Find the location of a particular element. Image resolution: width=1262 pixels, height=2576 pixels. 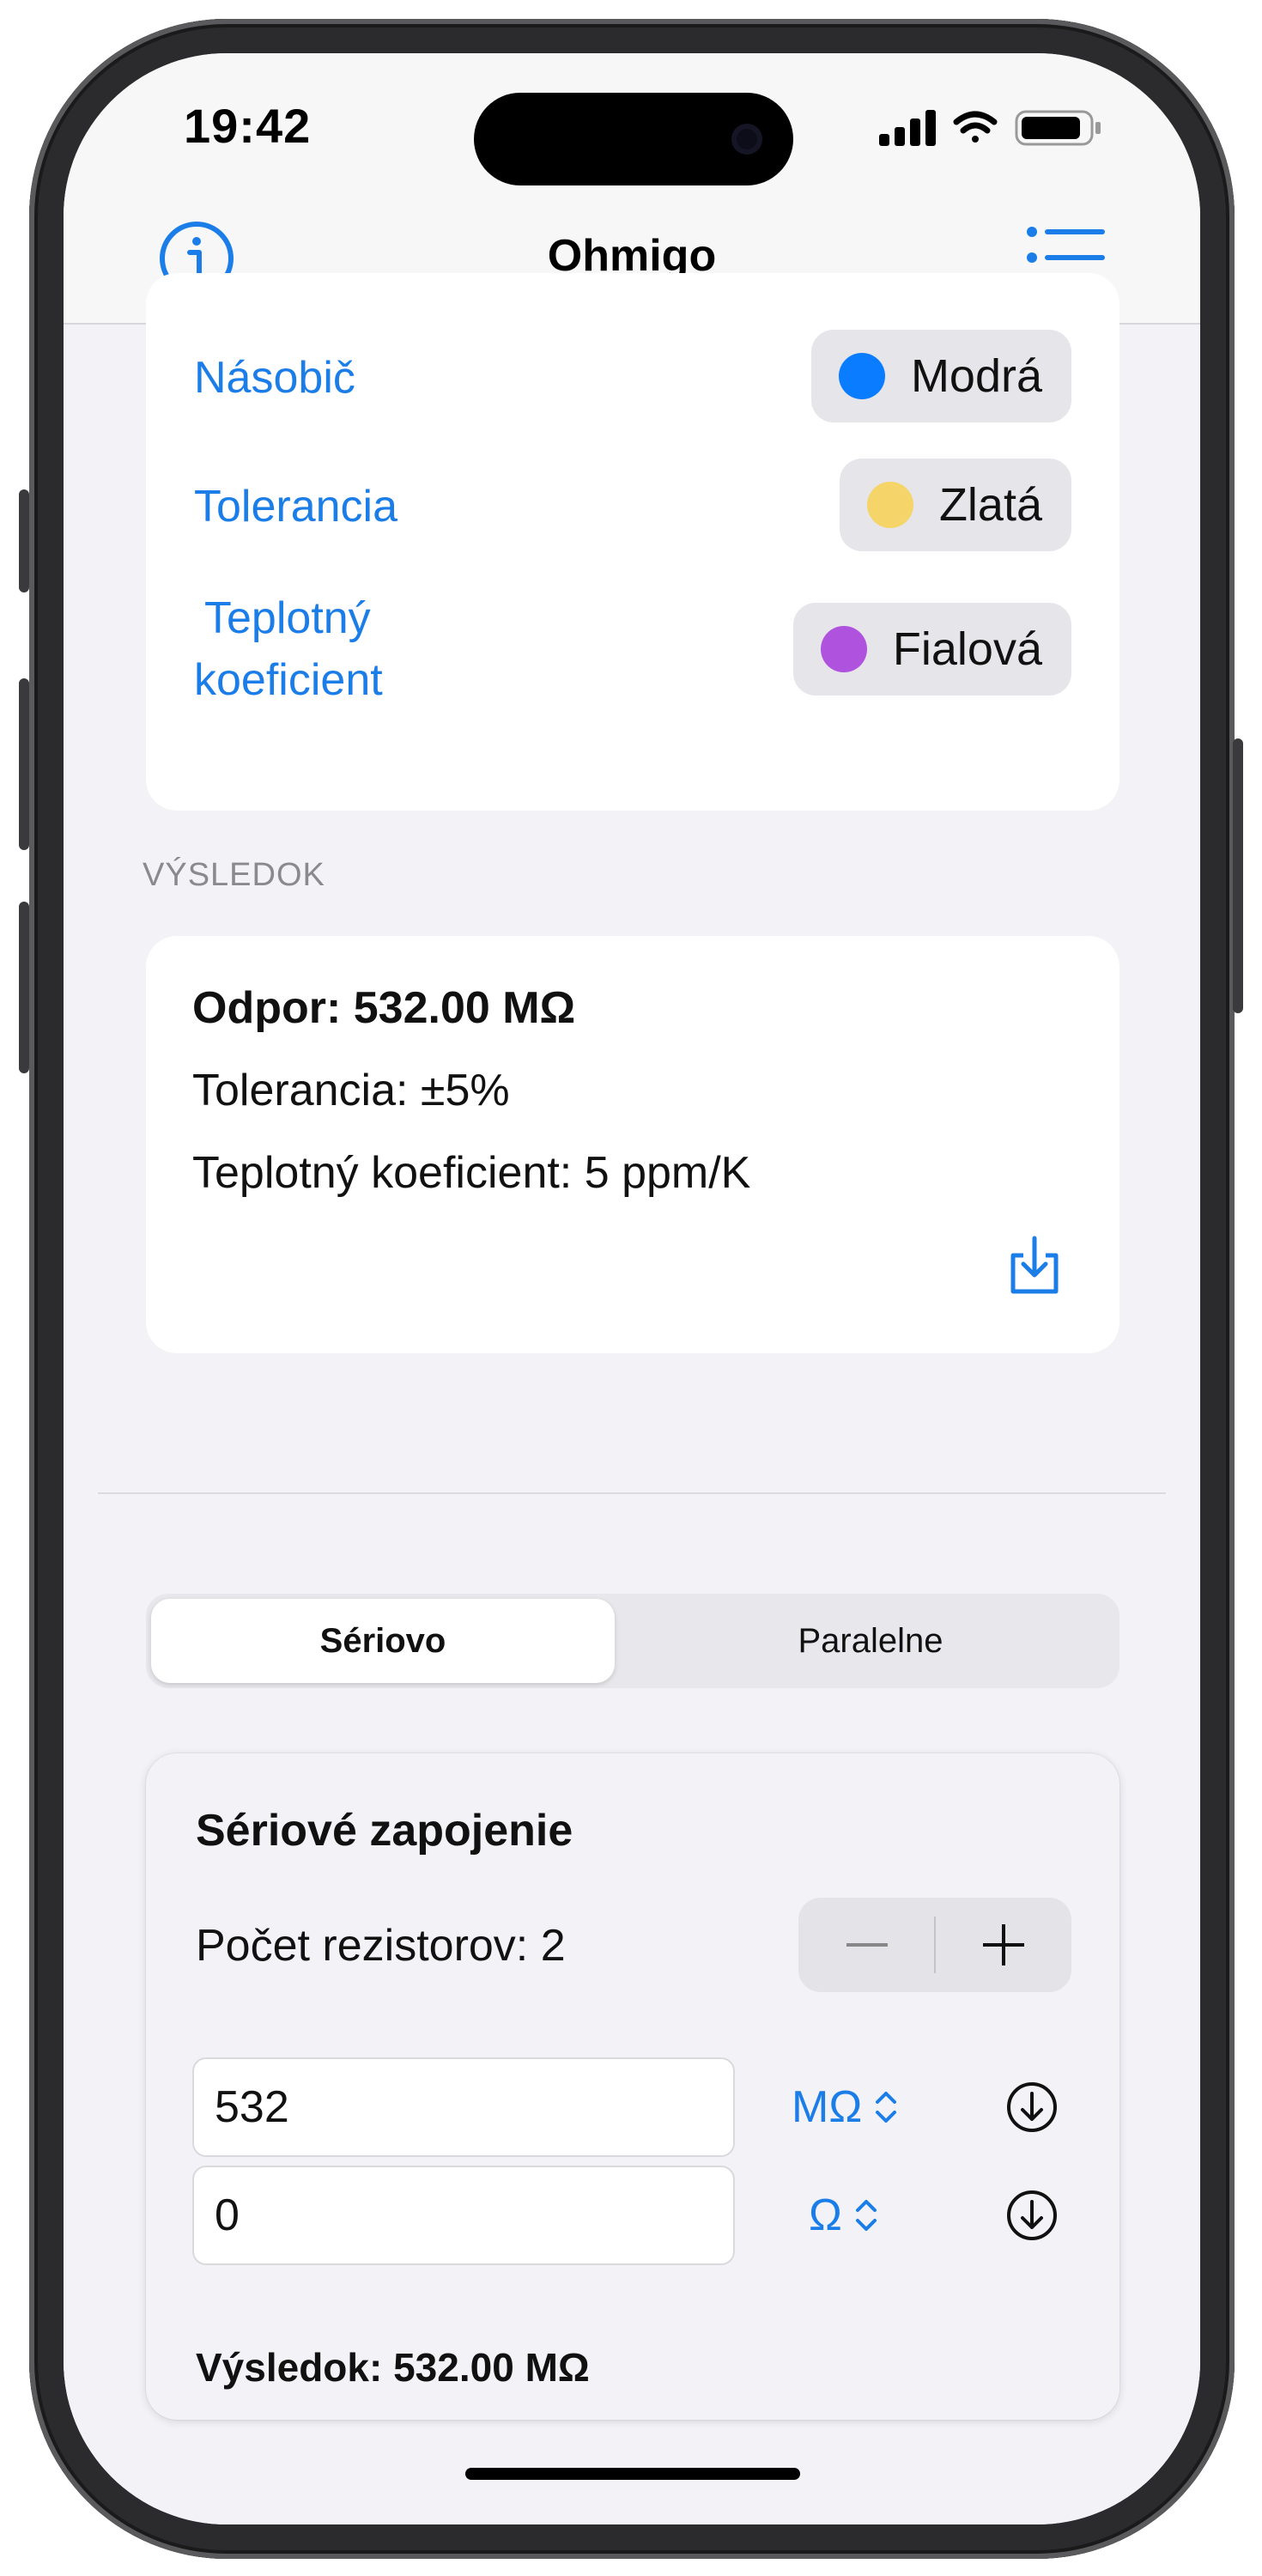

battery-icon is located at coordinates (1058, 128).